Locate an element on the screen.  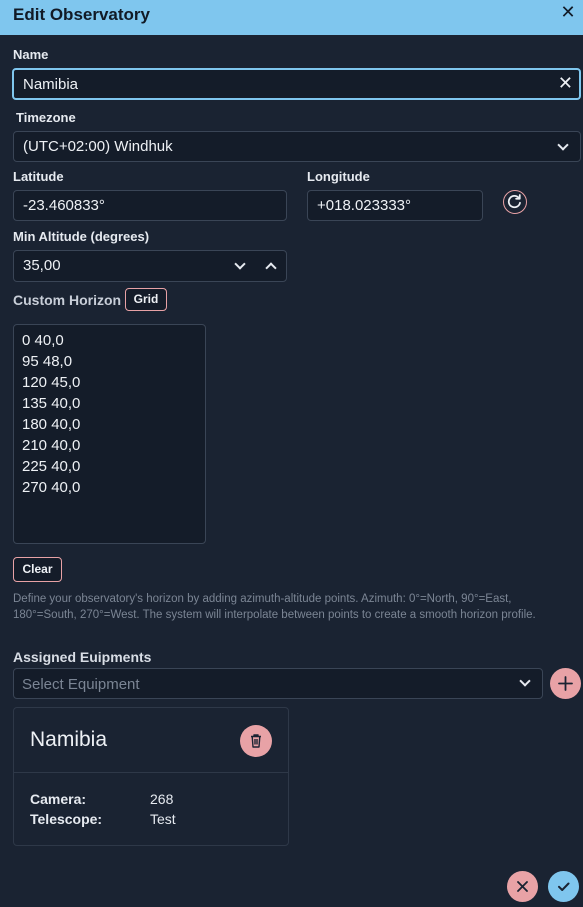
equipment-select: Select Equipment is located at coordinates (278, 683).